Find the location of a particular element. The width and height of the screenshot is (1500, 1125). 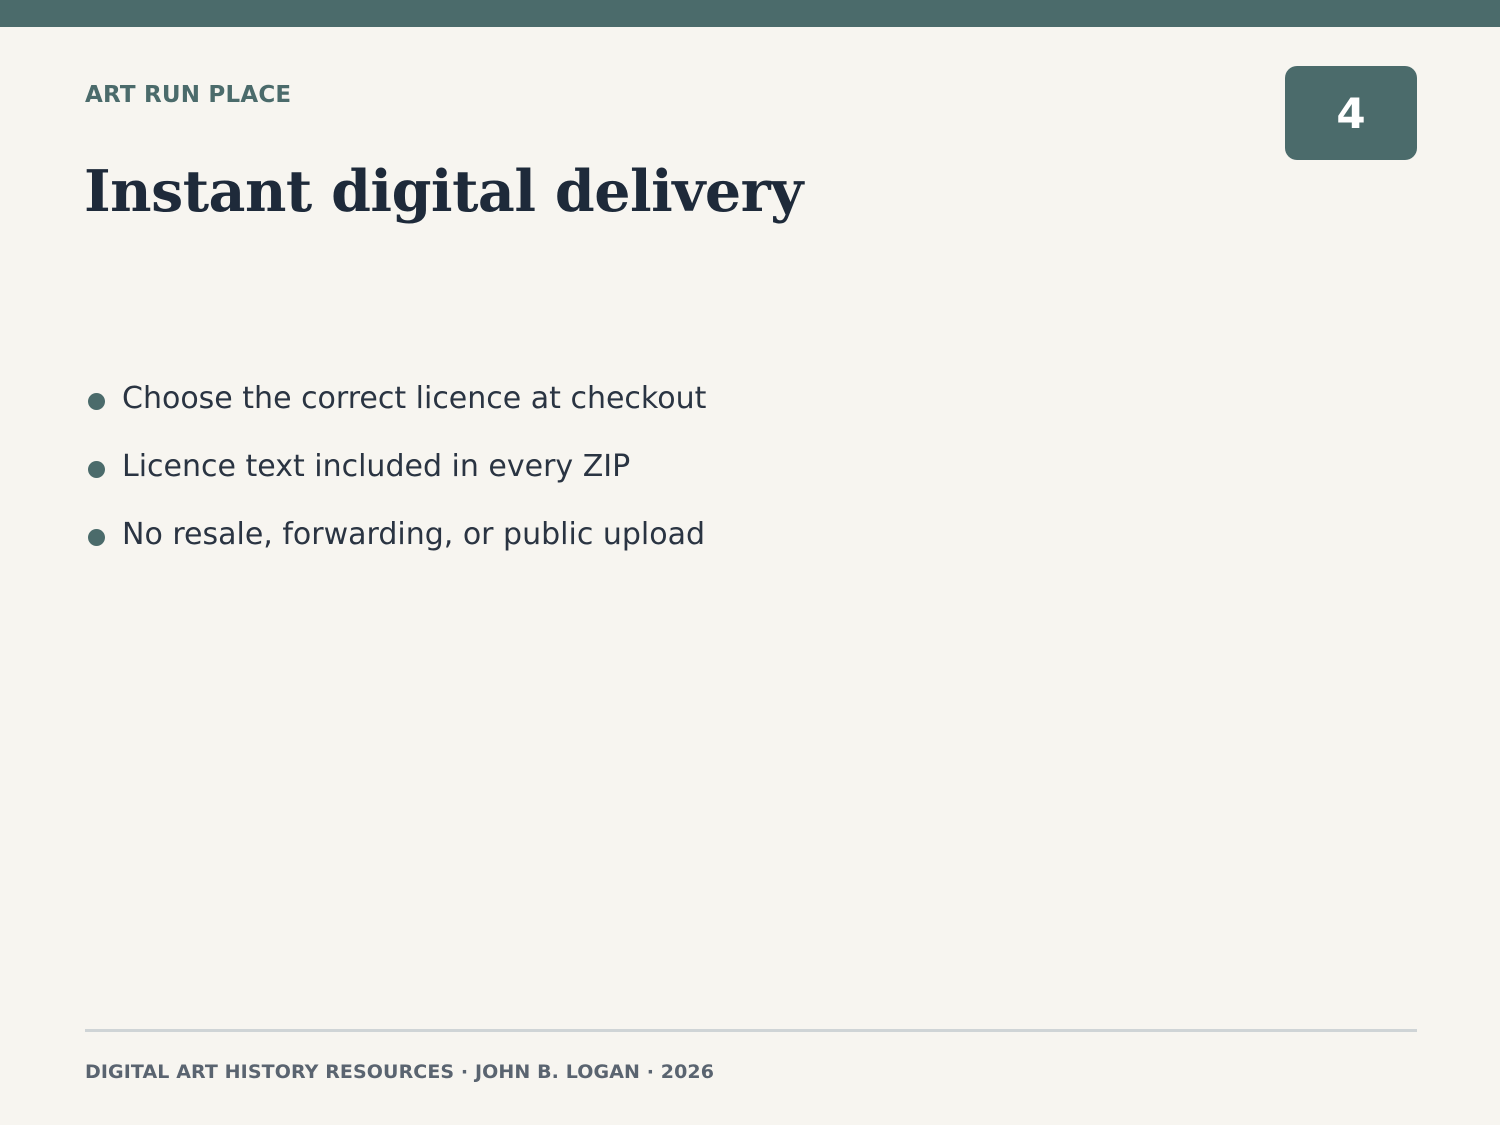

slide-title: Instant digital delivery is located at coordinates (443, 191).